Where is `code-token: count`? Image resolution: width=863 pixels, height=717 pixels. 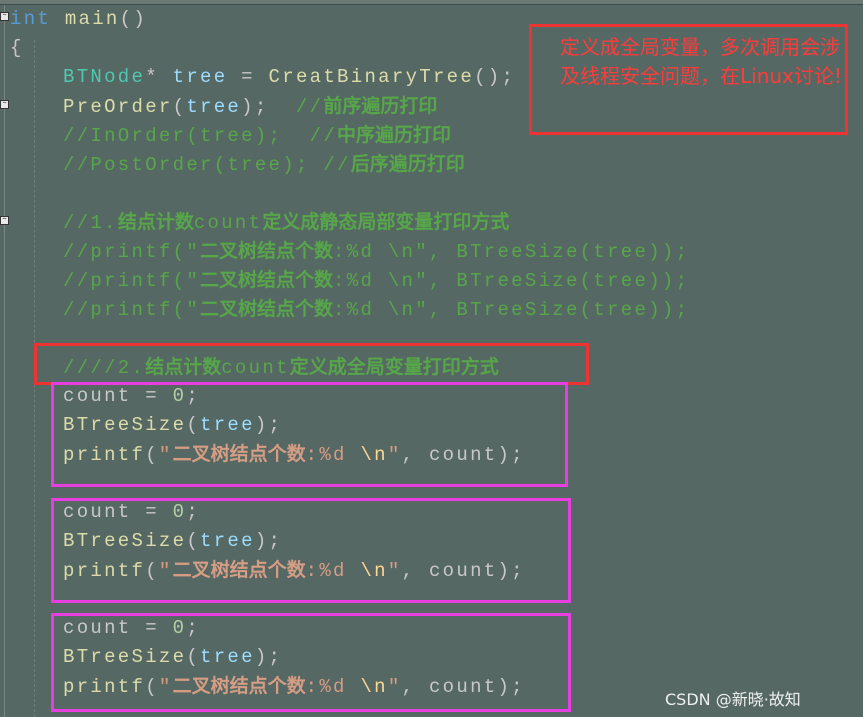 code-token: count is located at coordinates (228, 223).